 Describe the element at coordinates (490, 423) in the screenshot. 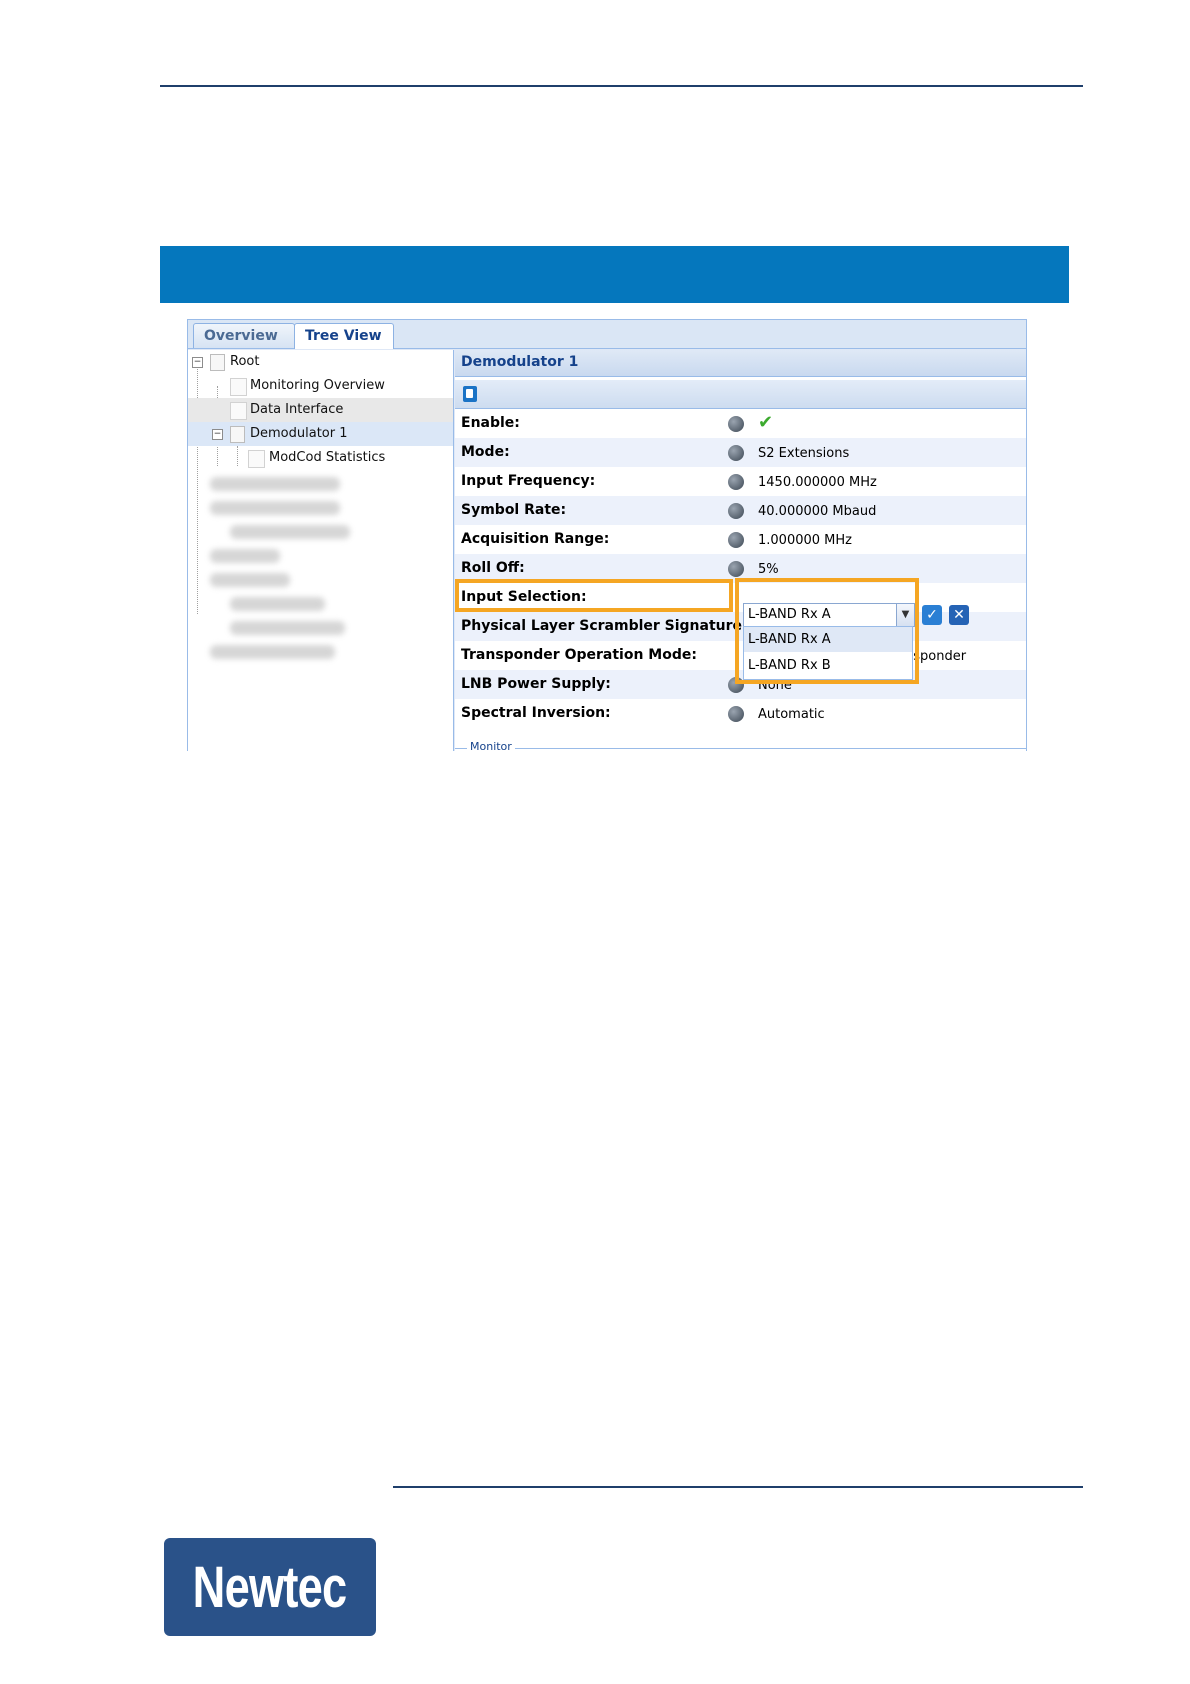

I see `property-label: Enable:` at that location.